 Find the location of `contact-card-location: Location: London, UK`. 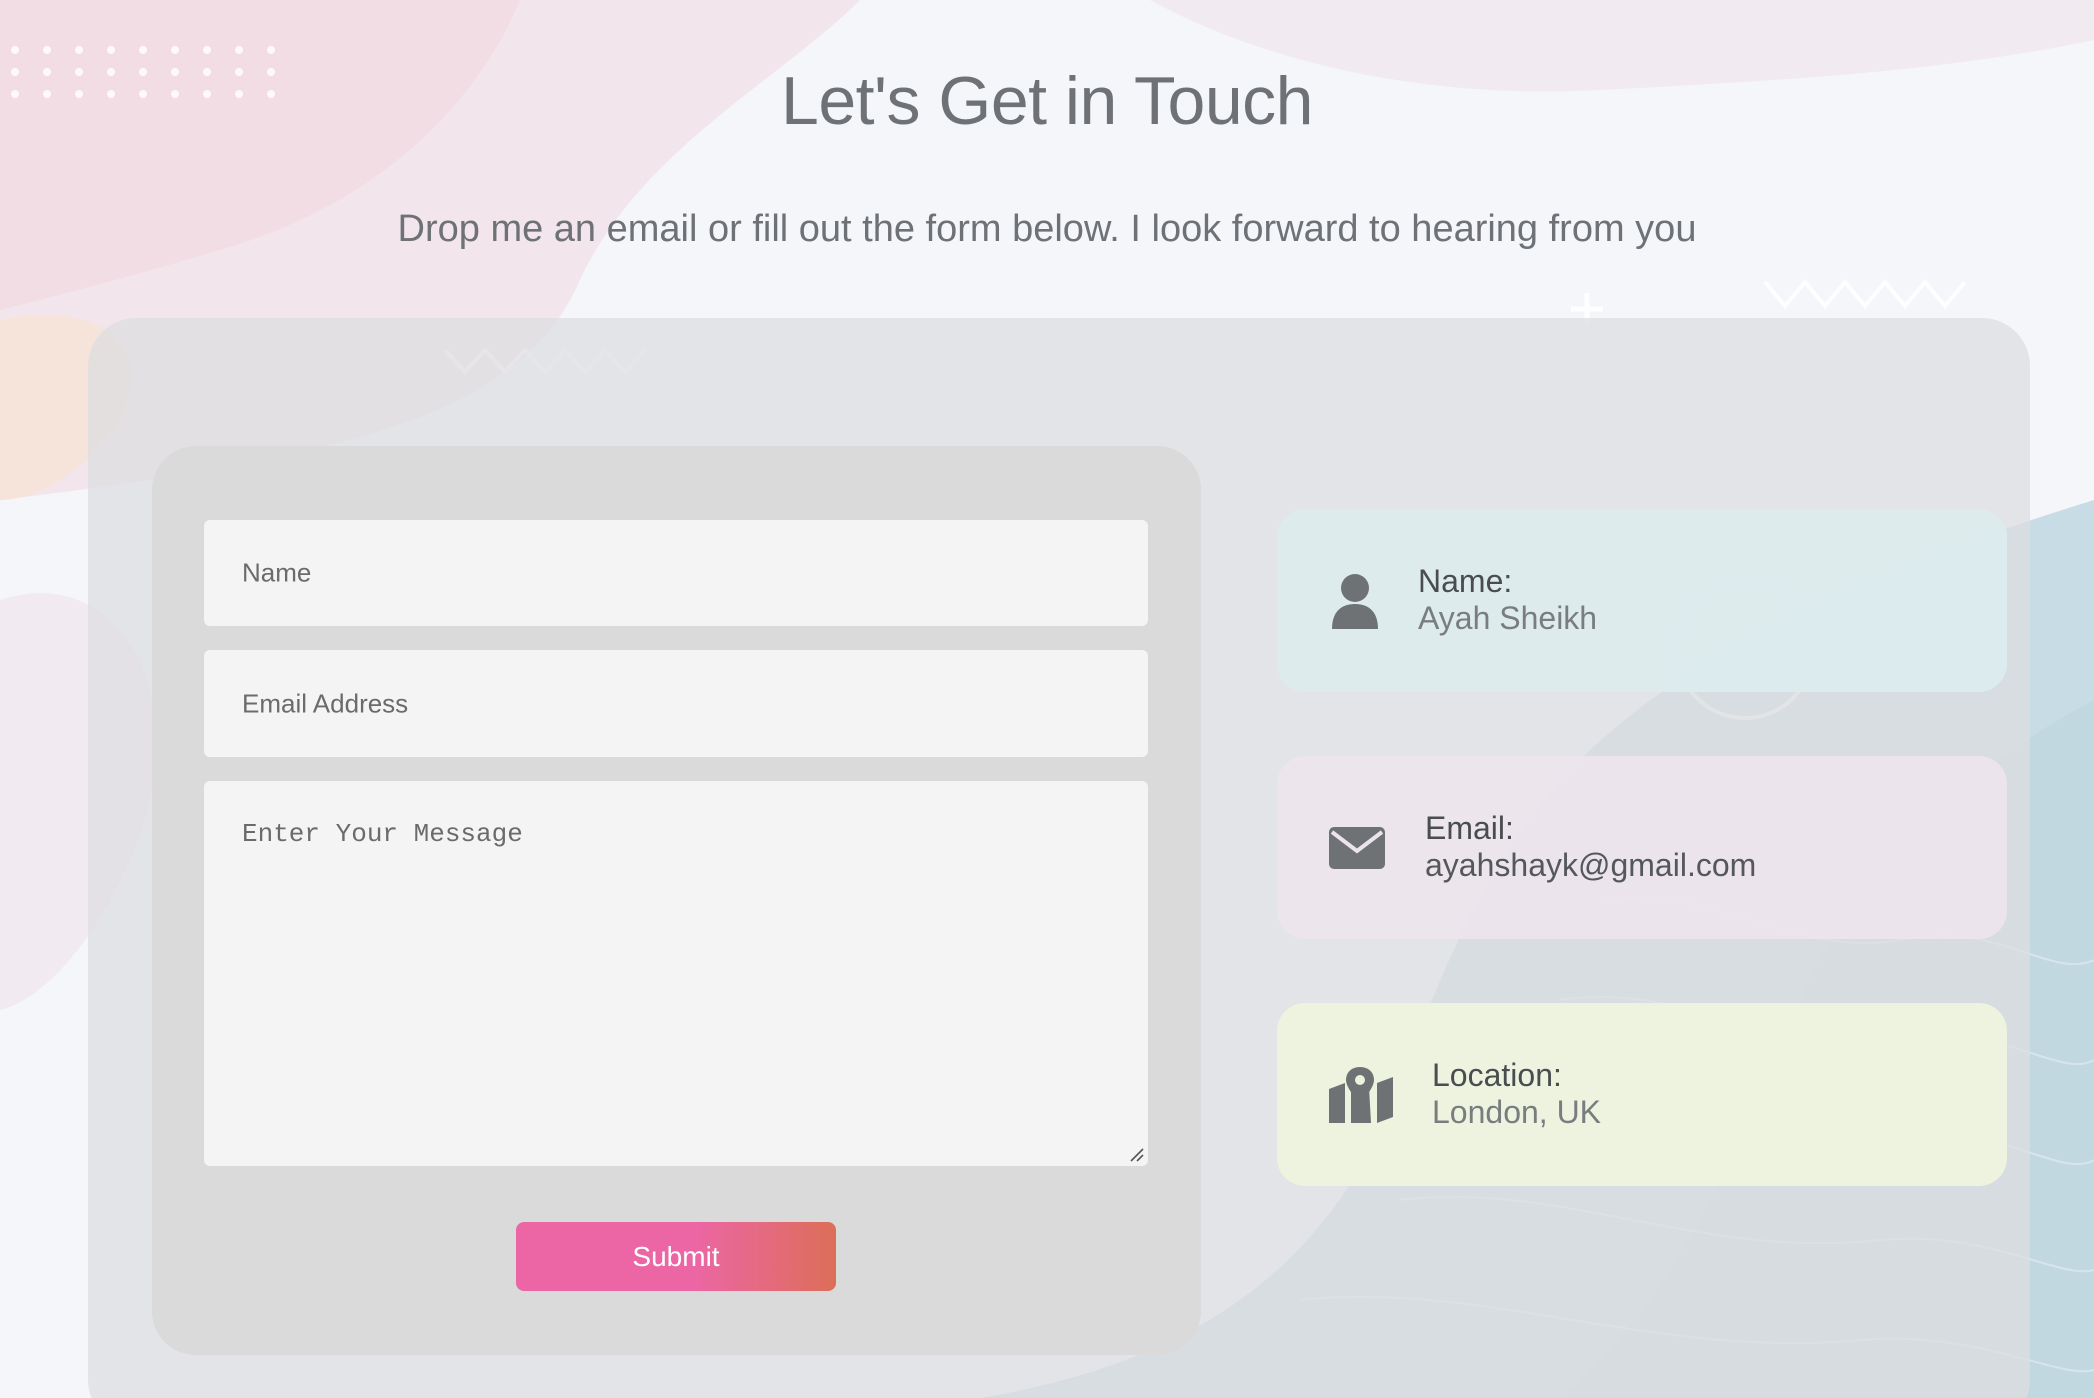

contact-card-location: Location: London, UK is located at coordinates (1642, 1094).